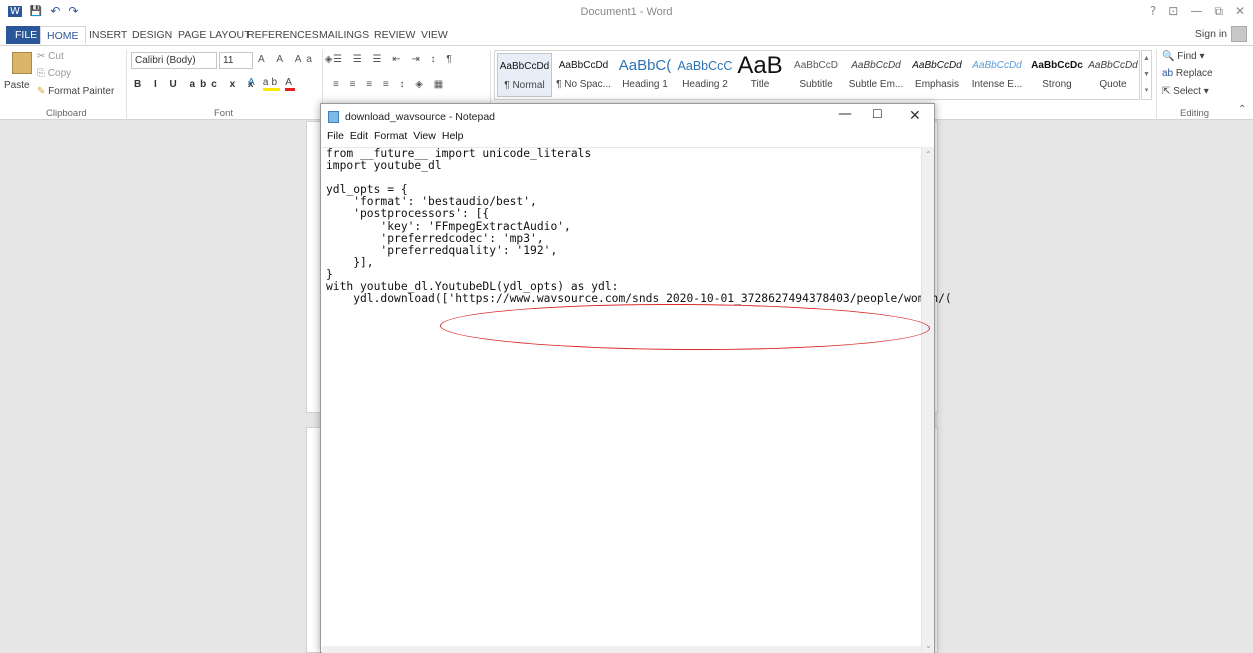  Describe the element at coordinates (928, 645) in the screenshot. I see `scroll-down-icon: ⌄` at that location.